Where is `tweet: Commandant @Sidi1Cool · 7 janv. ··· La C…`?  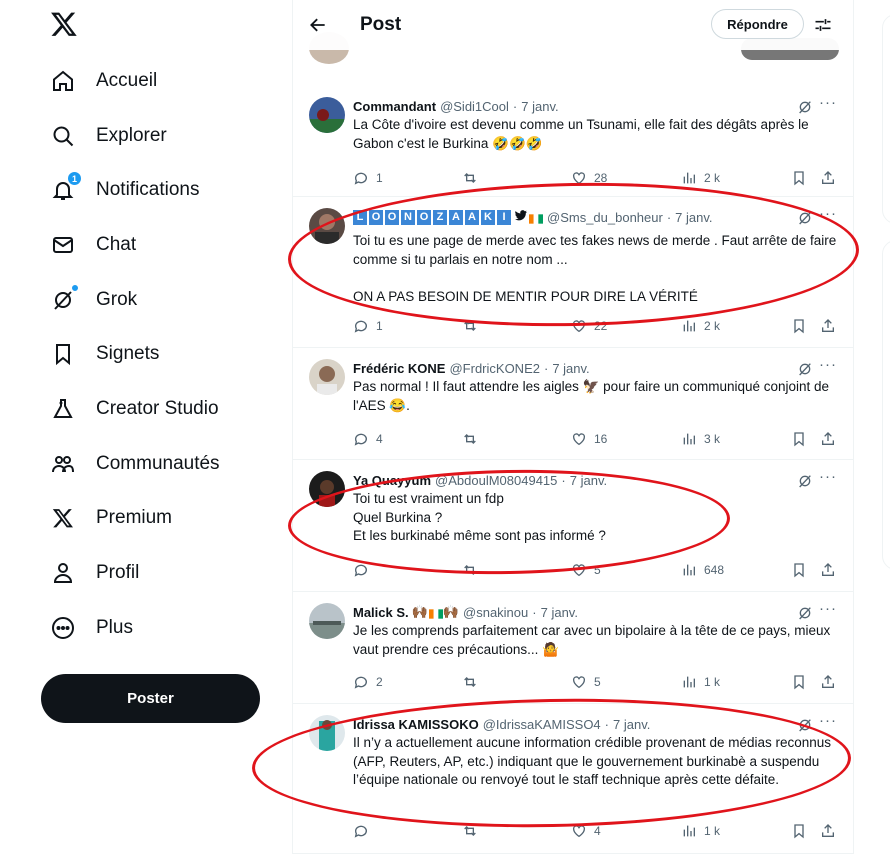 tweet: Commandant @Sidi1Cool · 7 janv. ··· La C… is located at coordinates (573, 142).